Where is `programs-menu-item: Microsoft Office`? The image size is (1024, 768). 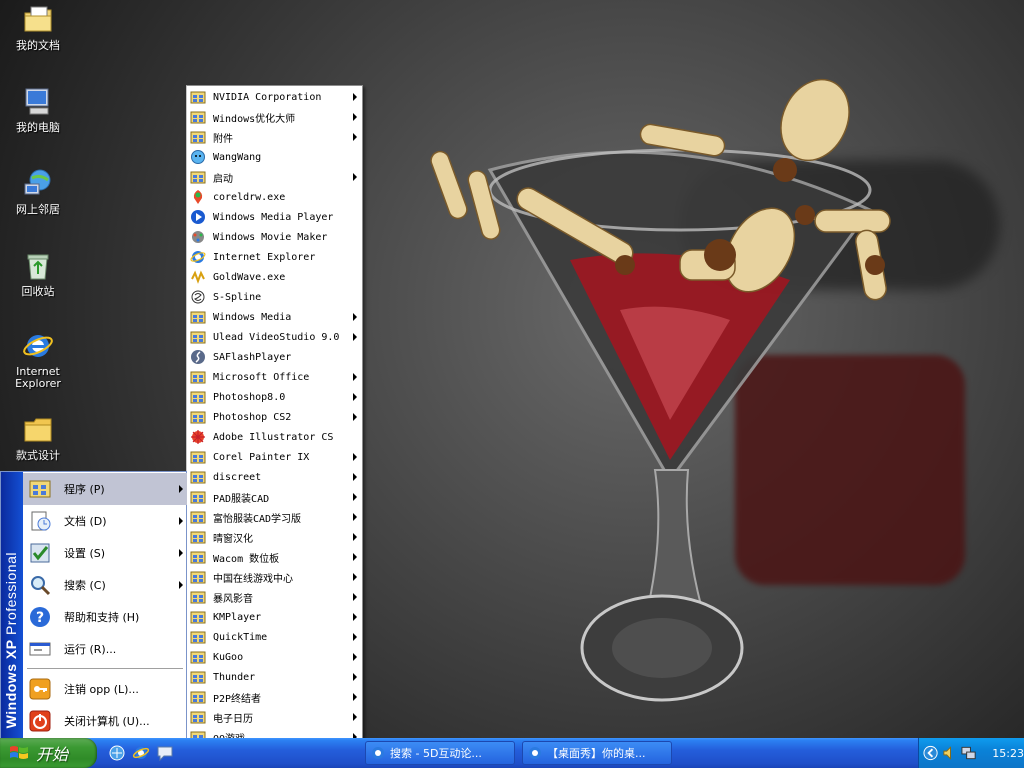 programs-menu-item: Microsoft Office is located at coordinates (274, 377).